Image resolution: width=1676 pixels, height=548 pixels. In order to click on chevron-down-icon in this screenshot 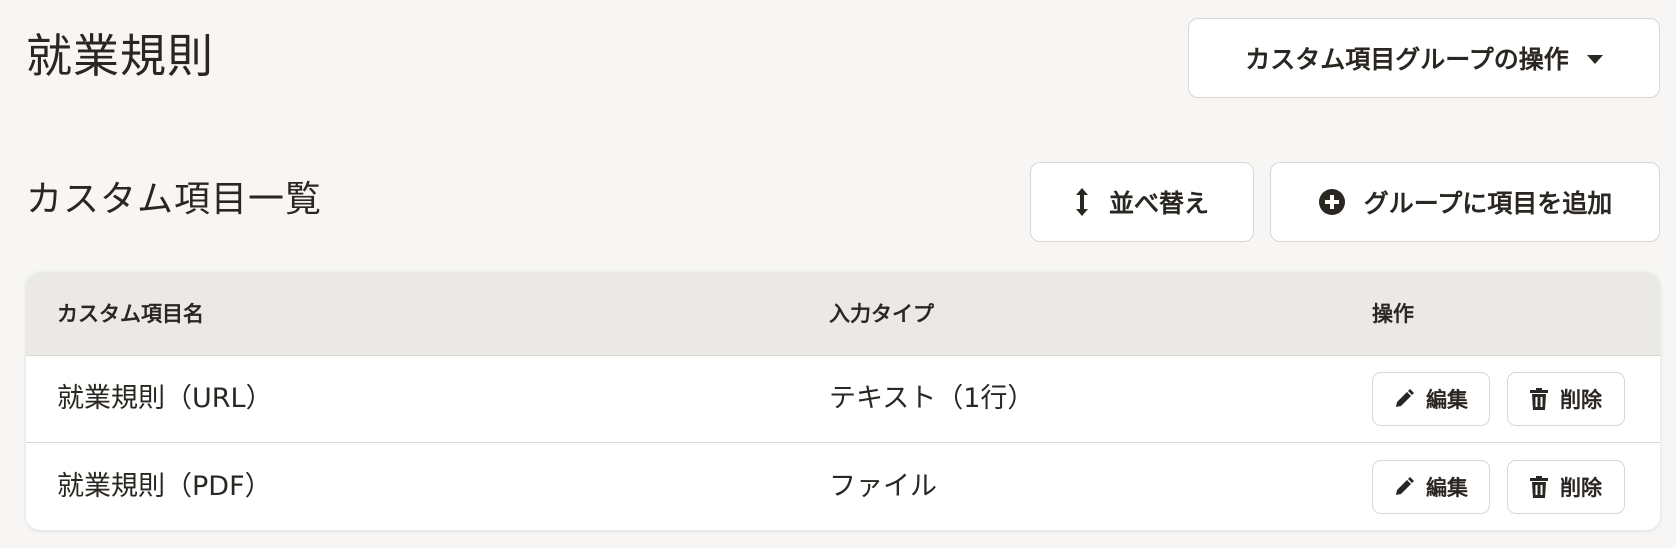, I will do `click(1594, 59)`.